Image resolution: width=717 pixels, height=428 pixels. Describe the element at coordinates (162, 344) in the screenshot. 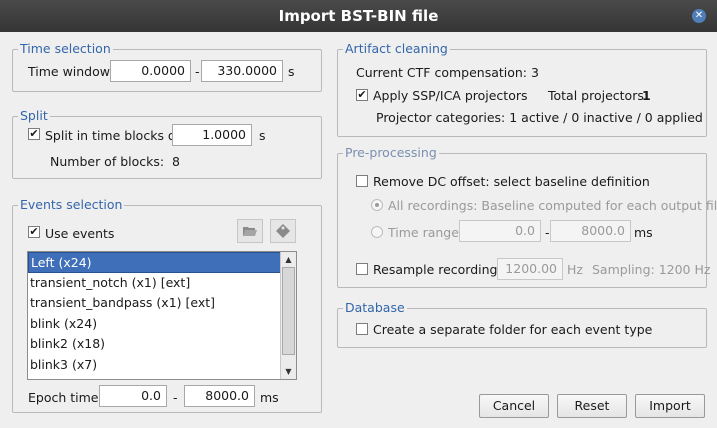

I see `event-list-item: blink2 (x18)` at that location.